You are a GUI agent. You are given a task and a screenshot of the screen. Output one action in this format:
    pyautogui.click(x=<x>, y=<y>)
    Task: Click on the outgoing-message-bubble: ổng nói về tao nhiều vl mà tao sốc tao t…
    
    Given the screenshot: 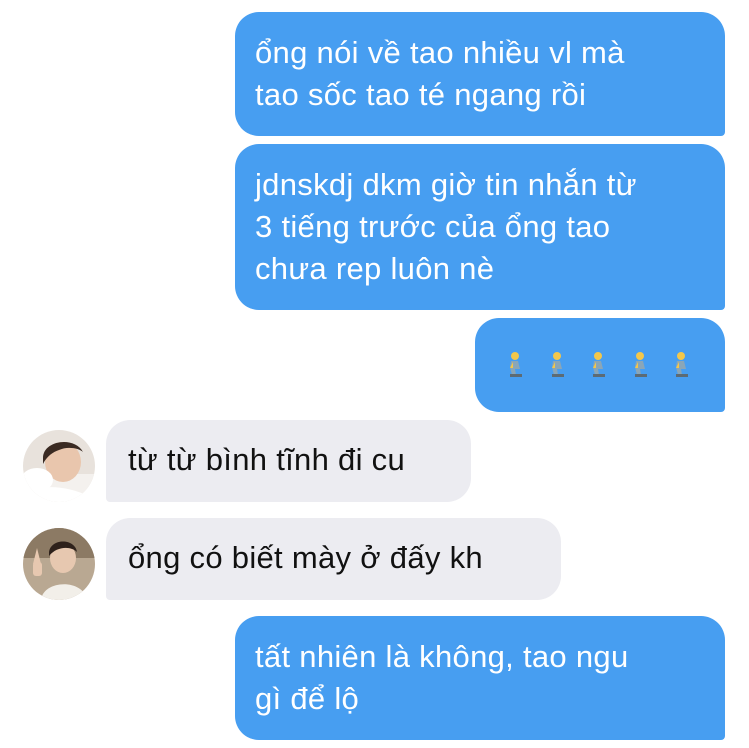 What is the action you would take?
    pyautogui.click(x=480, y=74)
    